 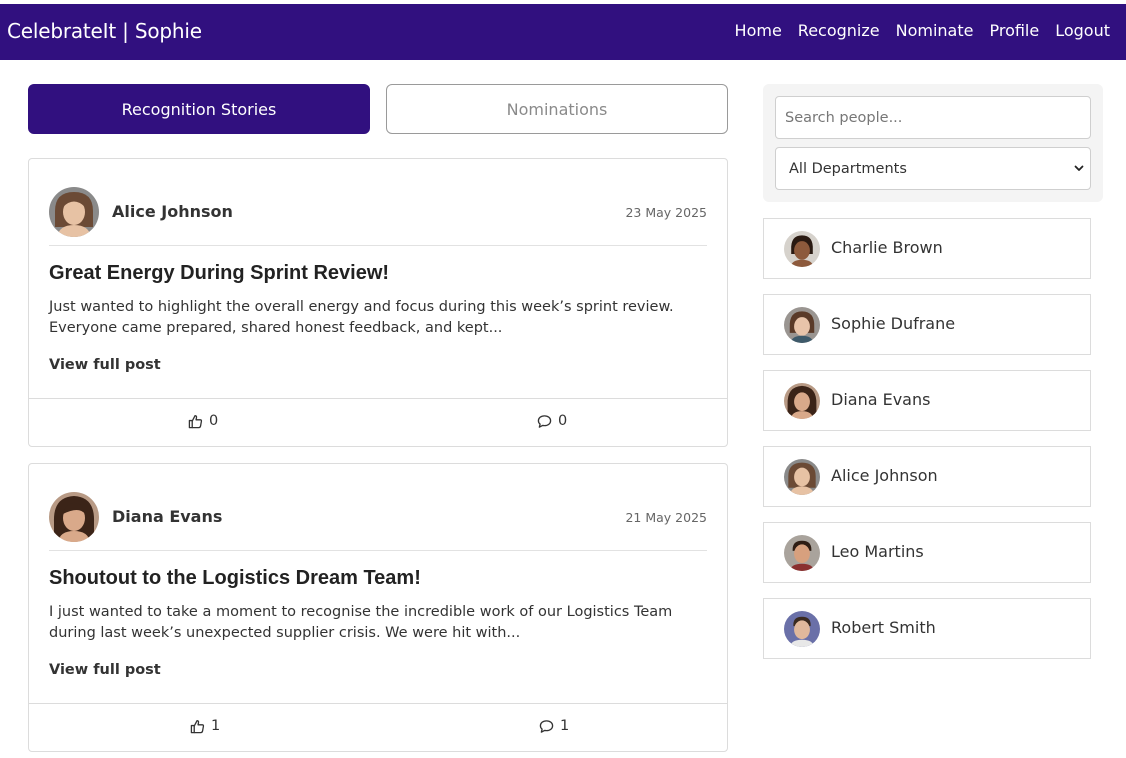 I want to click on nav-link-logout: Logout, so click(x=1082, y=30).